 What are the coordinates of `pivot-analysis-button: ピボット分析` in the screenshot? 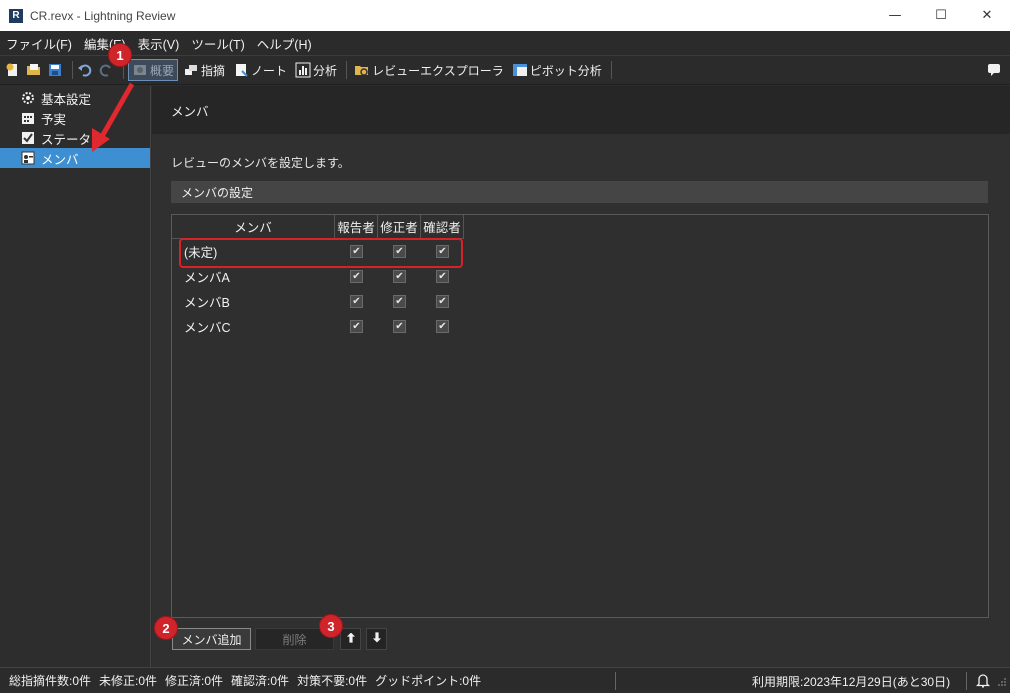 It's located at (557, 70).